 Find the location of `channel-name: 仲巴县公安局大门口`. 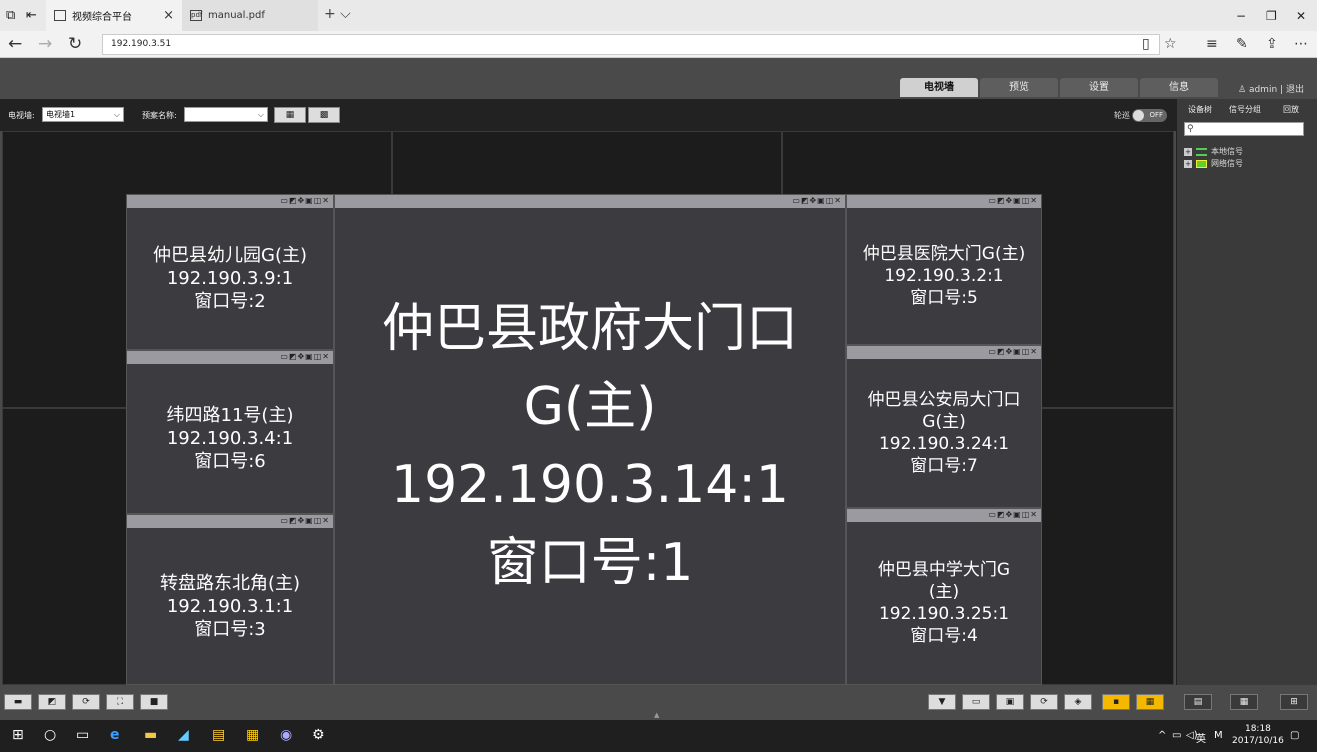

channel-name: 仲巴县公安局大门口 is located at coordinates (944, 400).